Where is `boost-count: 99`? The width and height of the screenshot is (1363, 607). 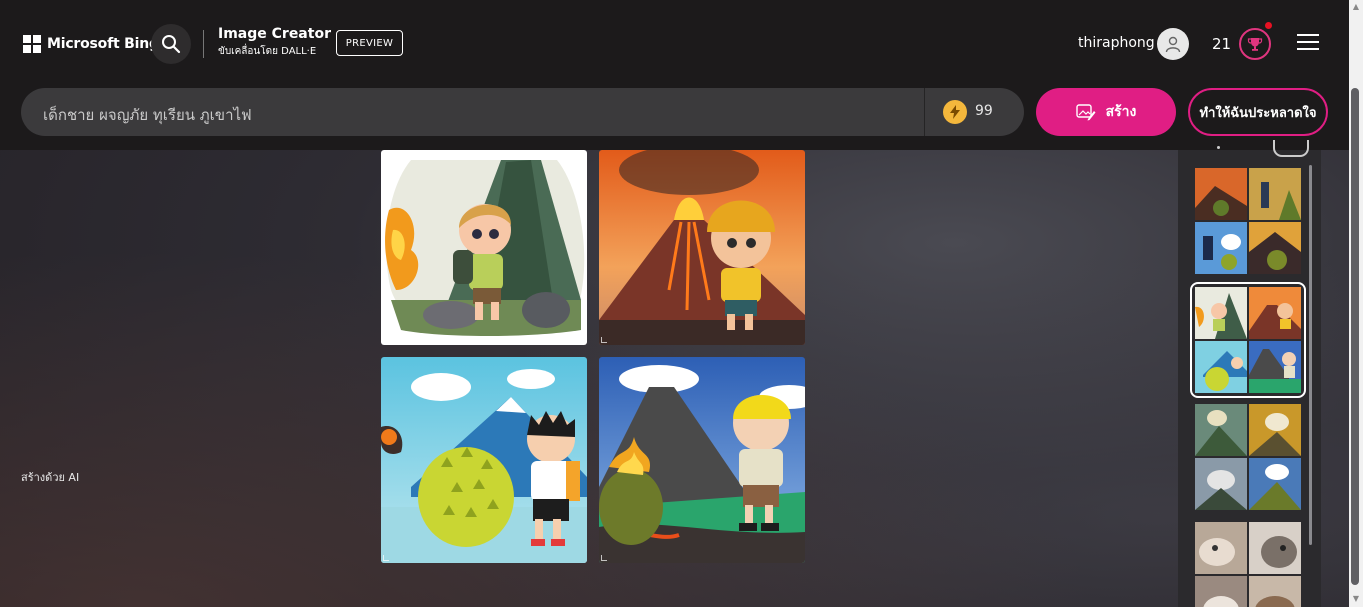
boost-count: 99 is located at coordinates (984, 111).